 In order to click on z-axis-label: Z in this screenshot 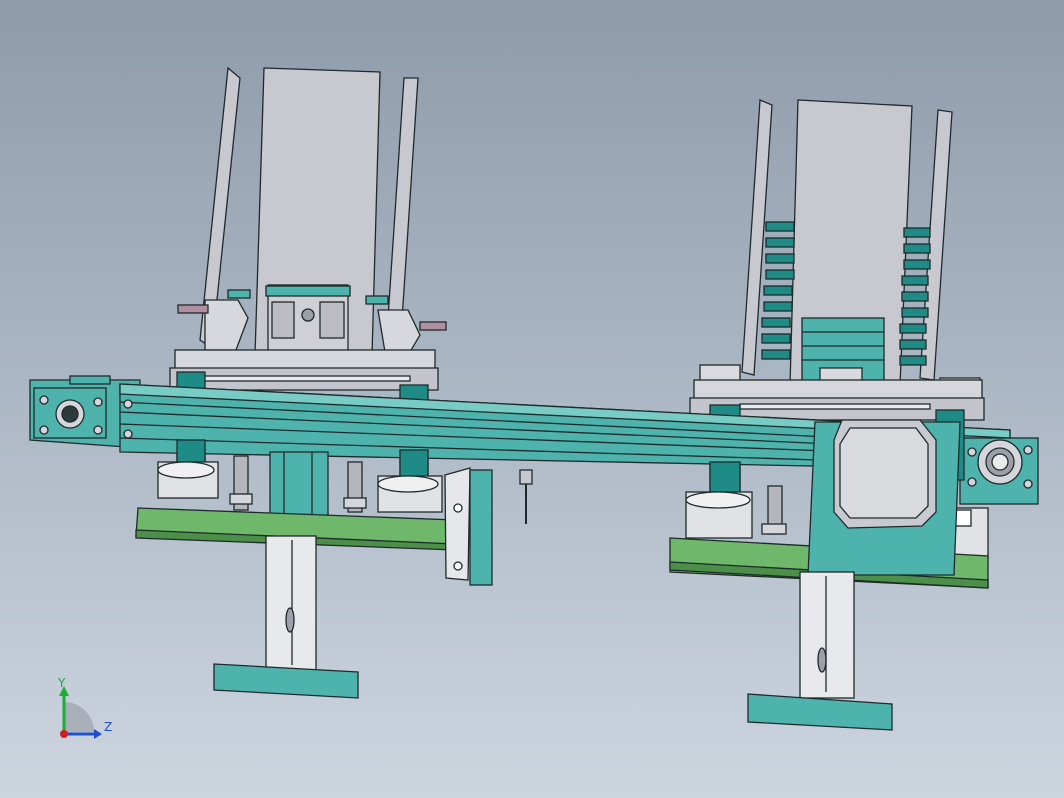, I will do `click(108, 727)`.